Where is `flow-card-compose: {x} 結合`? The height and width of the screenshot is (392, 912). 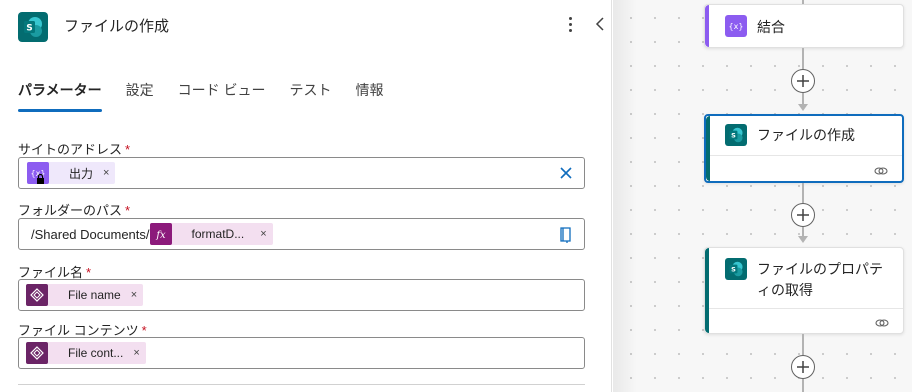 flow-card-compose: {x} 結合 is located at coordinates (804, 26).